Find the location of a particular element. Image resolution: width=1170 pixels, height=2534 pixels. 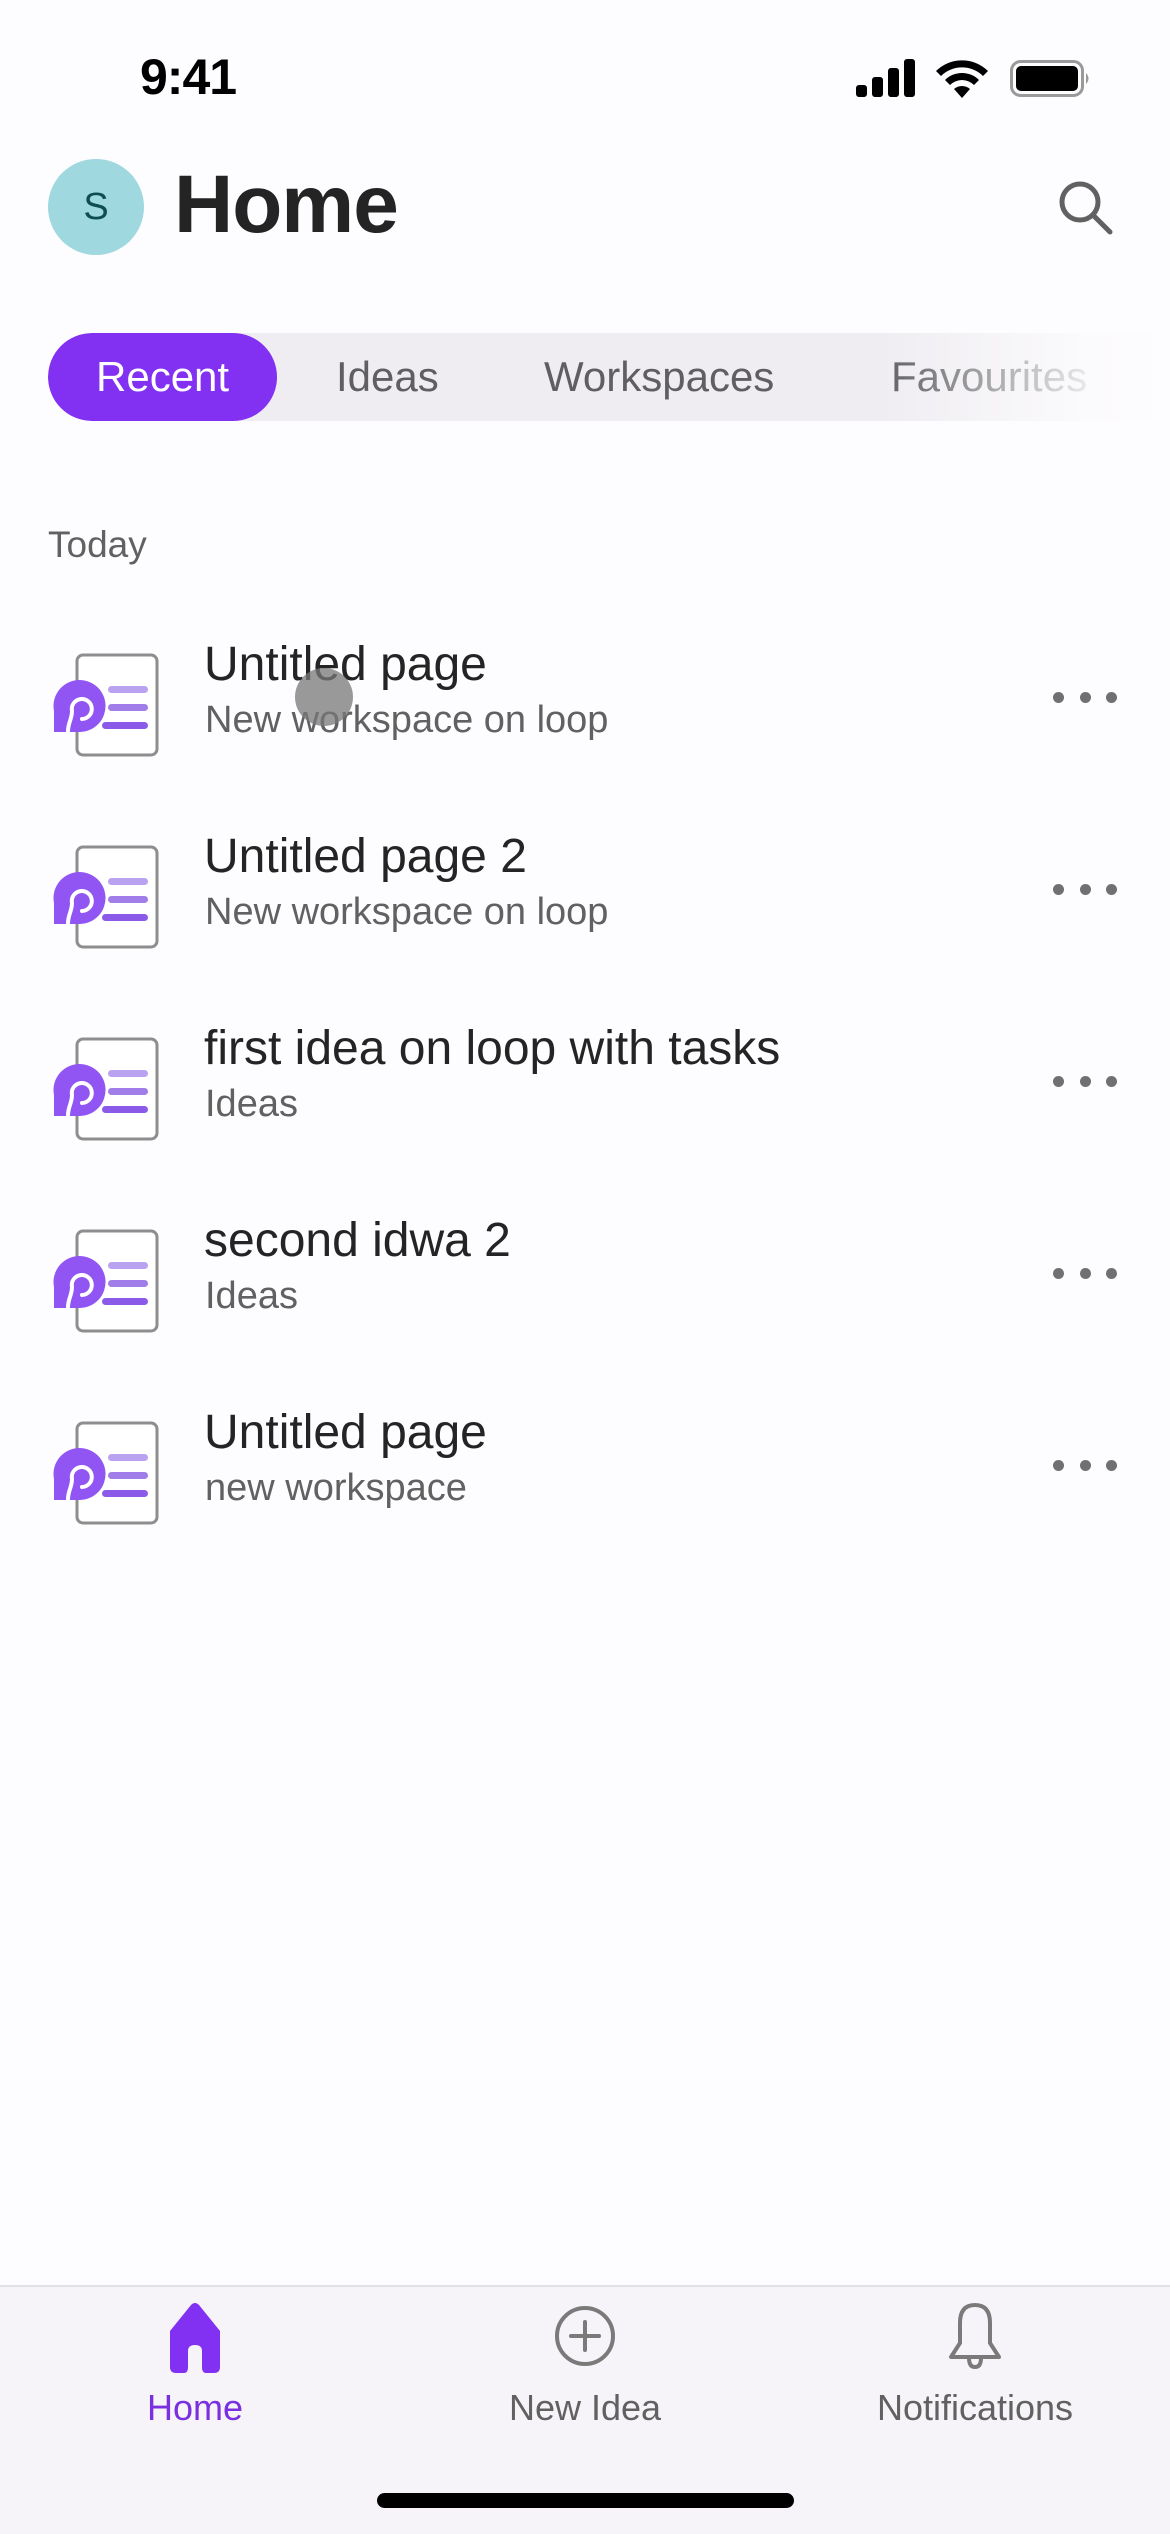

home-icon is located at coordinates (195, 2338).